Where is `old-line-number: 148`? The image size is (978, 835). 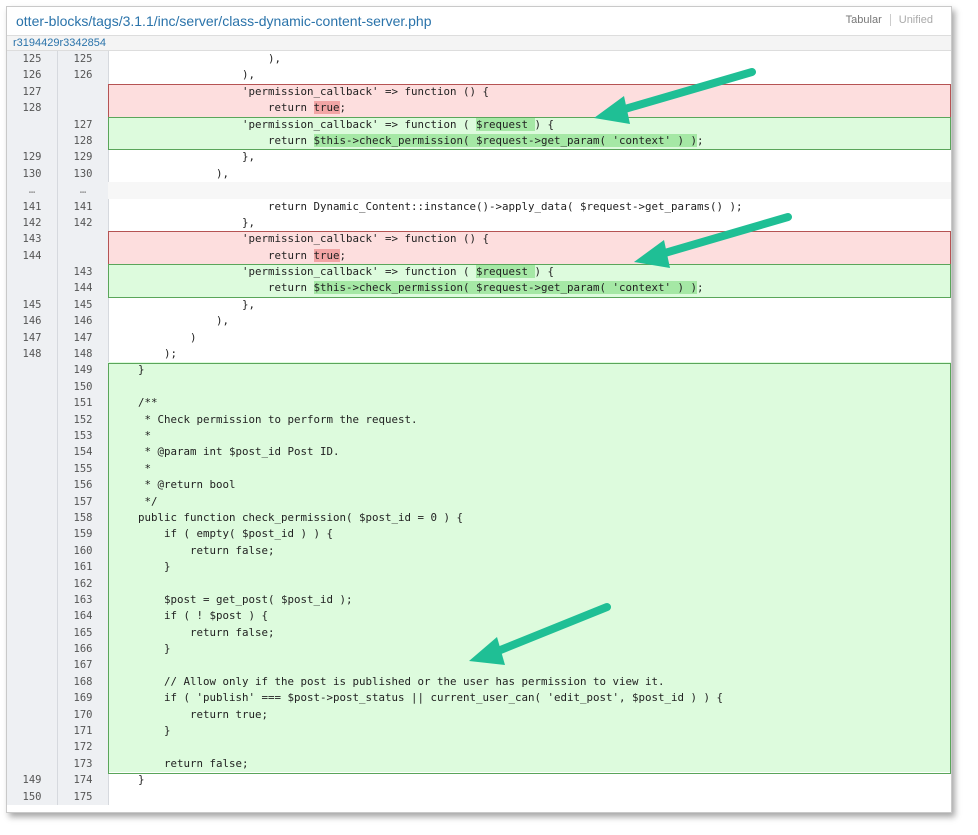 old-line-number: 148 is located at coordinates (32, 354).